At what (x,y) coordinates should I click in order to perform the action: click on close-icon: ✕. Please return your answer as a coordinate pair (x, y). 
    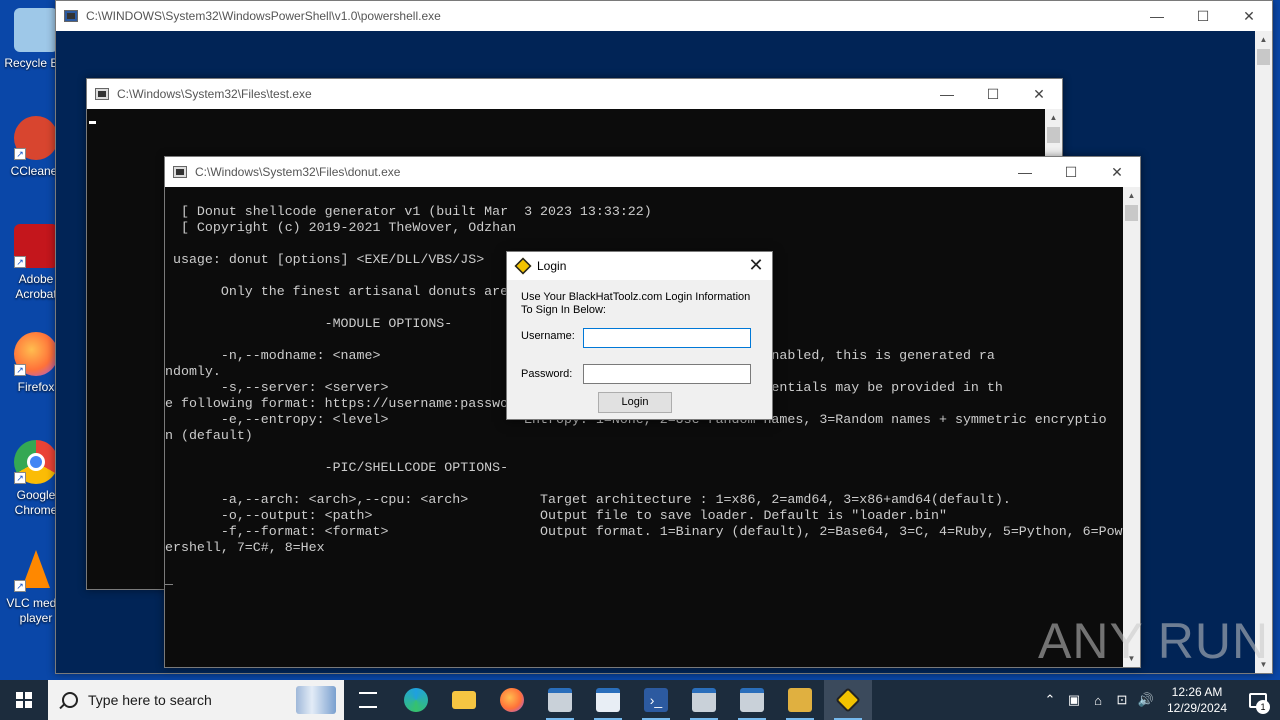
    Looking at the image, I should click on (756, 266).